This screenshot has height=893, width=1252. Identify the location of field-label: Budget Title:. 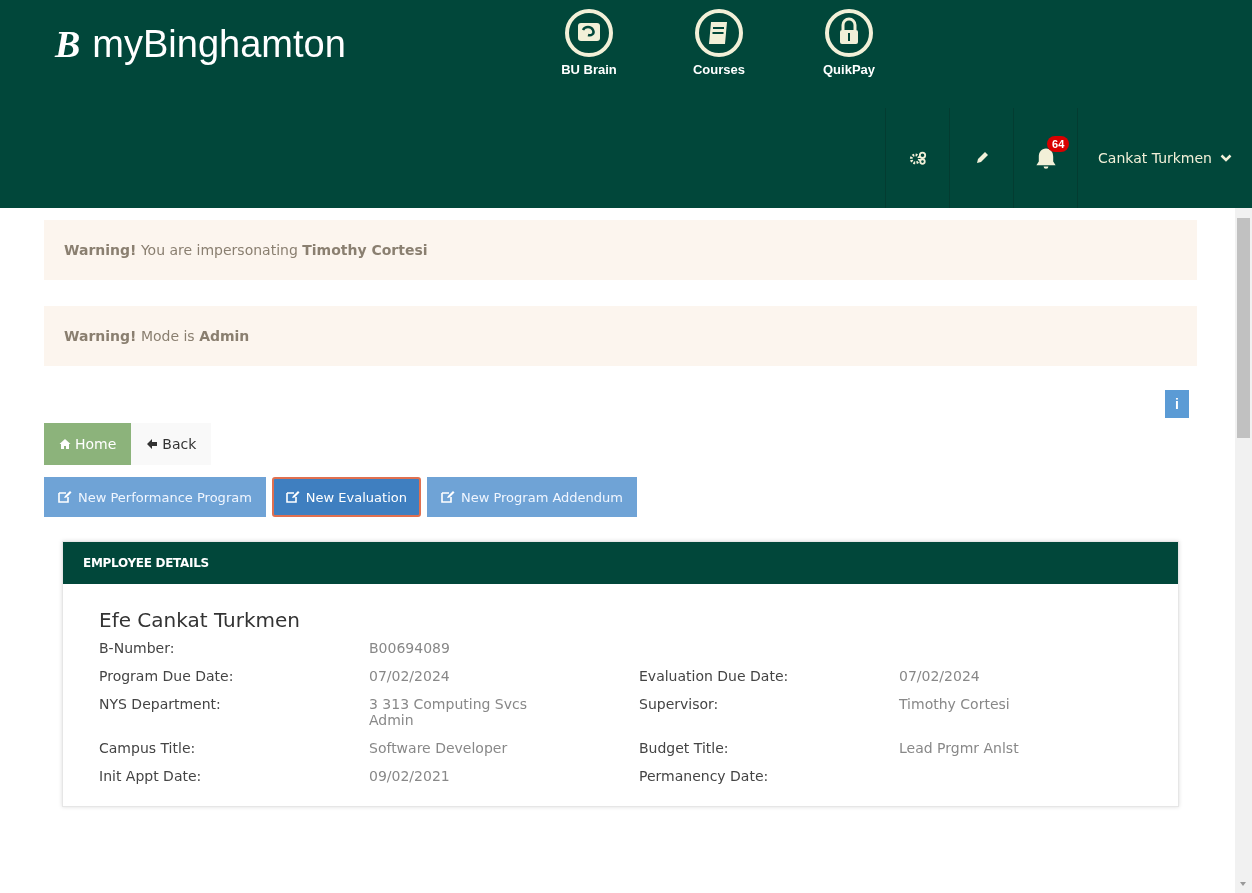
(684, 748).